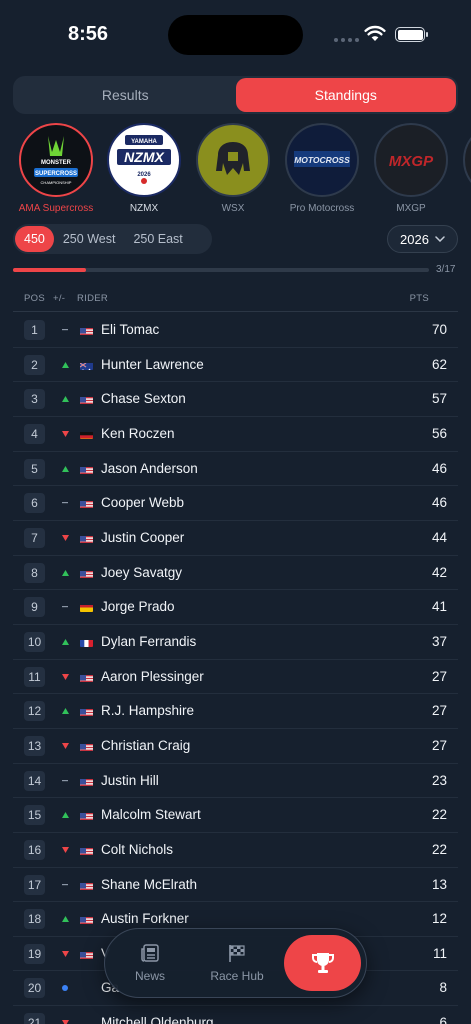  What do you see at coordinates (465, 160) in the screenshot?
I see `series-more` at bounding box center [465, 160].